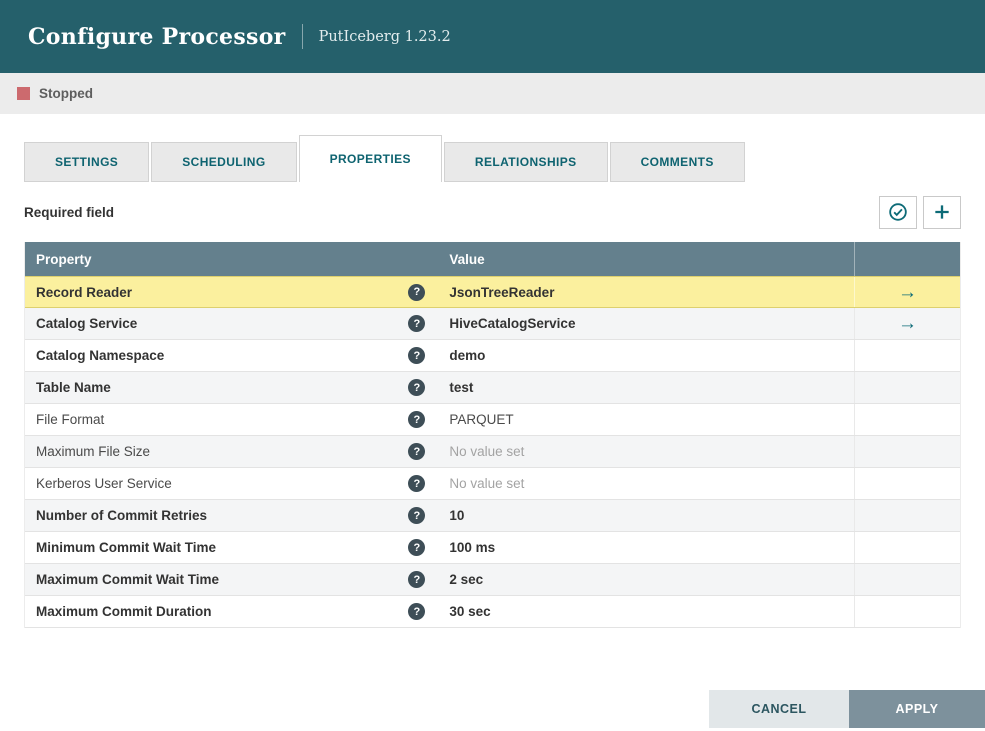  What do you see at coordinates (645, 419) in the screenshot?
I see `property-value-cell: PARQUET` at bounding box center [645, 419].